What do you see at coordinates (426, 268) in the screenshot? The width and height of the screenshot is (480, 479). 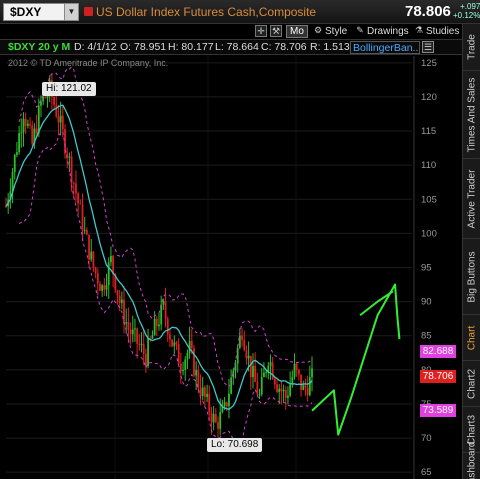 I see `y-tick-label: 95` at bounding box center [426, 268].